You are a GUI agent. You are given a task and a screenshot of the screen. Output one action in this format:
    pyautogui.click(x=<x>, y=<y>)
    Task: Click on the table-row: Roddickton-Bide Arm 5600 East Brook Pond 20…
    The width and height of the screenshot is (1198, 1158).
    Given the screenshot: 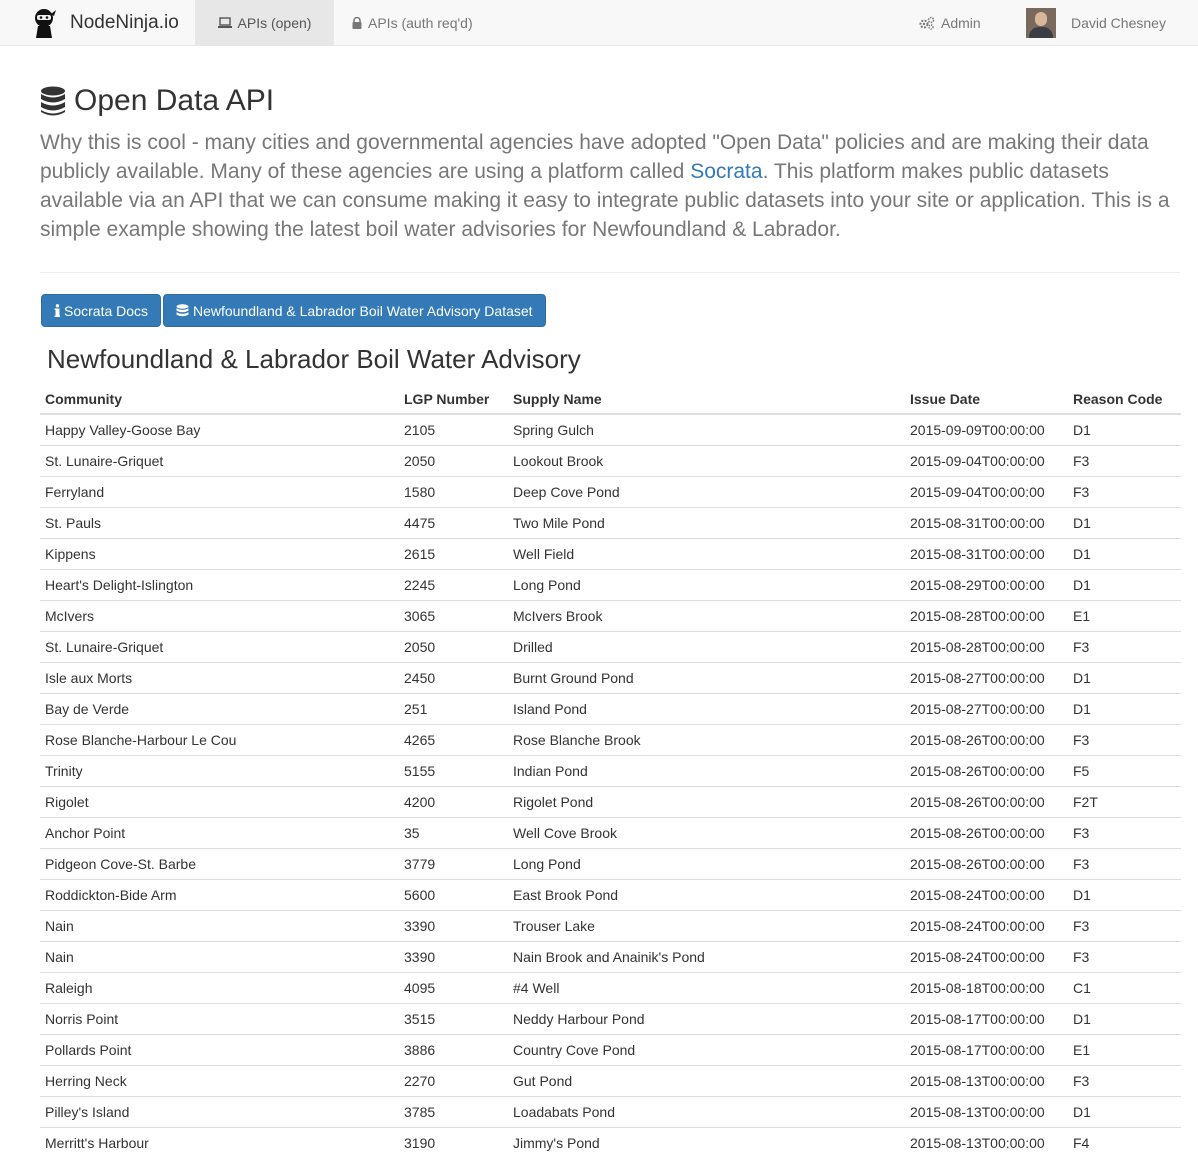 What is the action you would take?
    pyautogui.click(x=610, y=895)
    